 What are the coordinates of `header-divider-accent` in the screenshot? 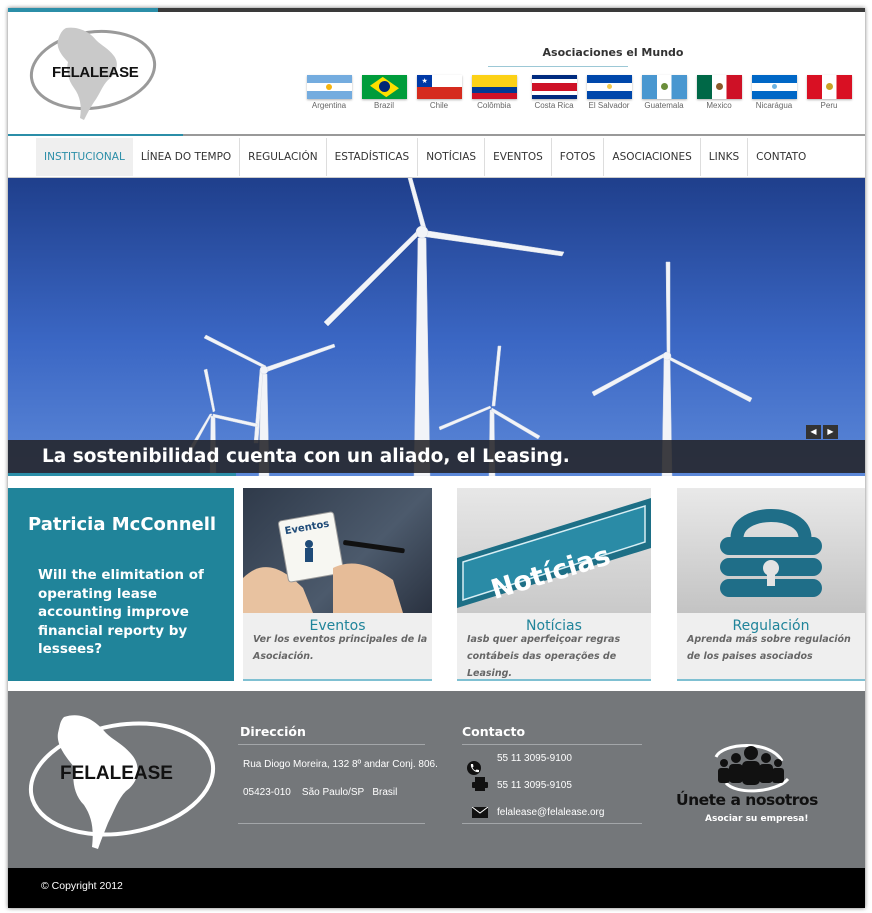 It's located at (95, 135).